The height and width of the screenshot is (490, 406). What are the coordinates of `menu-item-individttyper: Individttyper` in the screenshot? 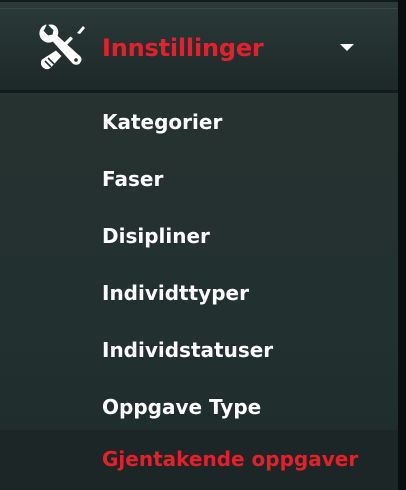 It's located at (199, 293).